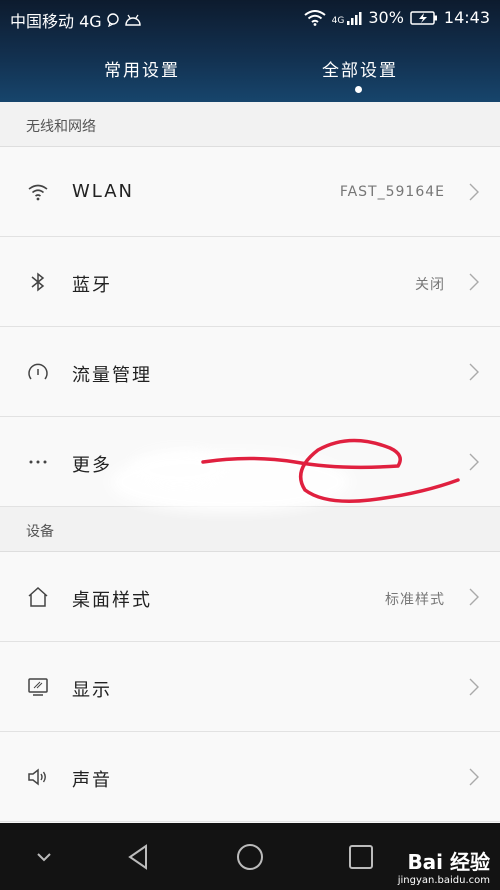 This screenshot has width=500, height=890. I want to click on status-bar: 中国移动 4G 4G 30% 14:43, so click(250, 18).